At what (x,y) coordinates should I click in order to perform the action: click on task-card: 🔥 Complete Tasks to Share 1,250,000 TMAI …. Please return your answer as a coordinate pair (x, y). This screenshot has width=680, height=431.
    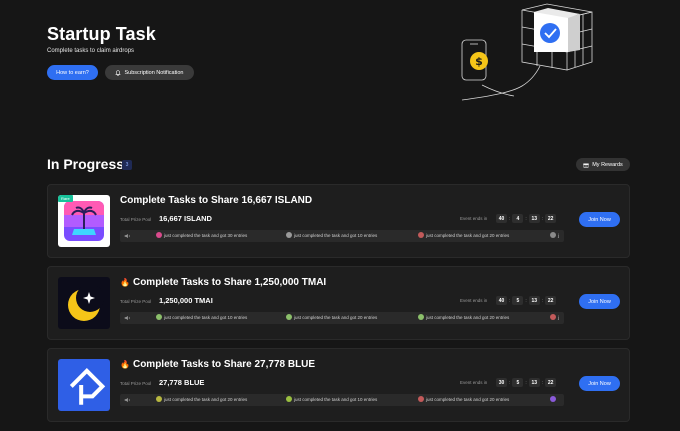
    Looking at the image, I should click on (338, 303).